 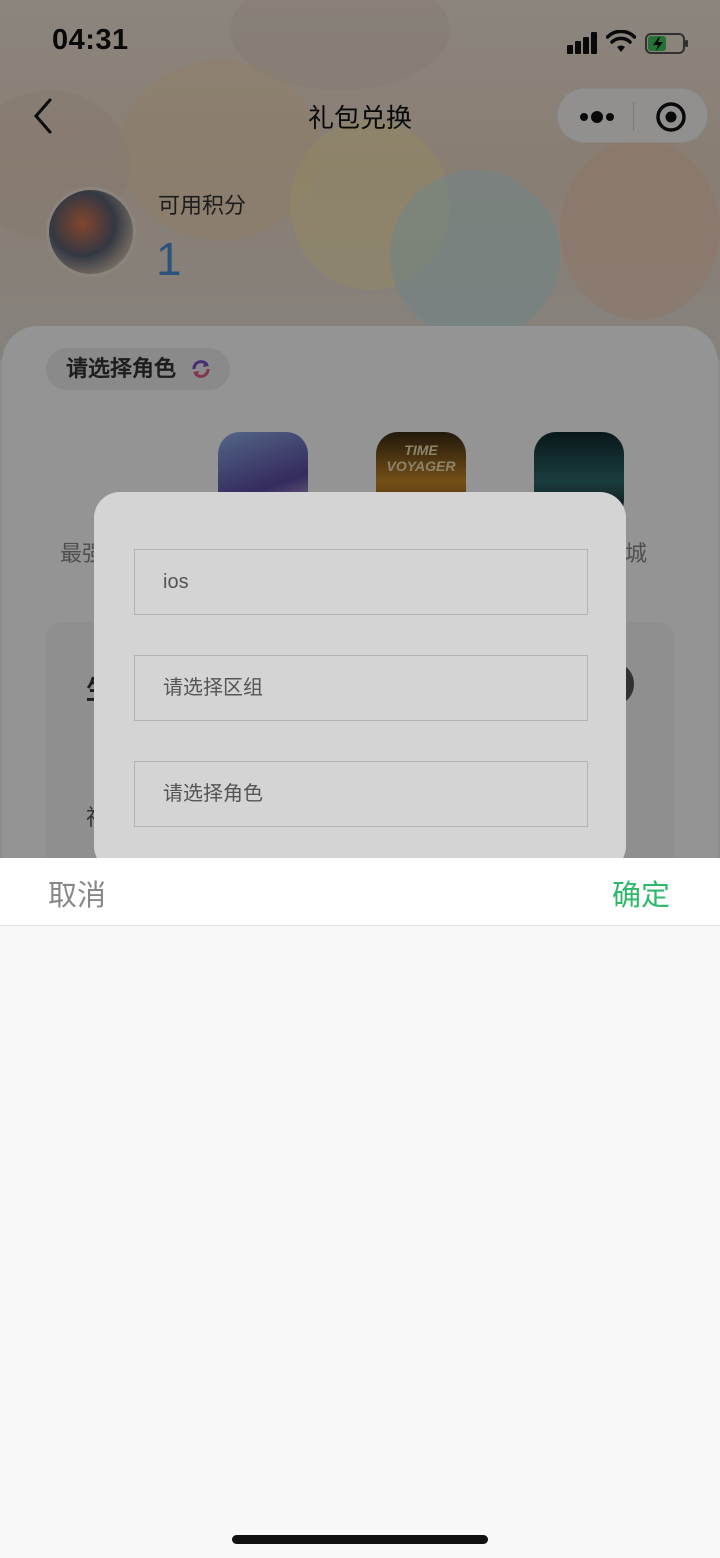 What do you see at coordinates (361, 688) in the screenshot?
I see `server-field: 请选择区组` at bounding box center [361, 688].